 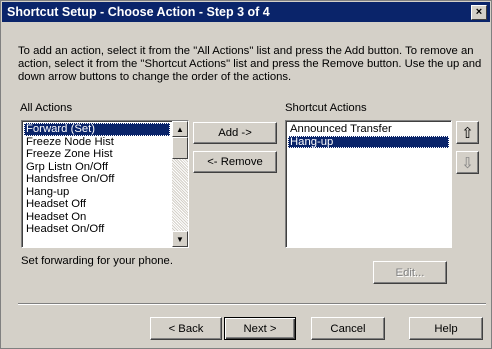 What do you see at coordinates (97, 142) in the screenshot?
I see `list-item: Freeze Node Hist` at bounding box center [97, 142].